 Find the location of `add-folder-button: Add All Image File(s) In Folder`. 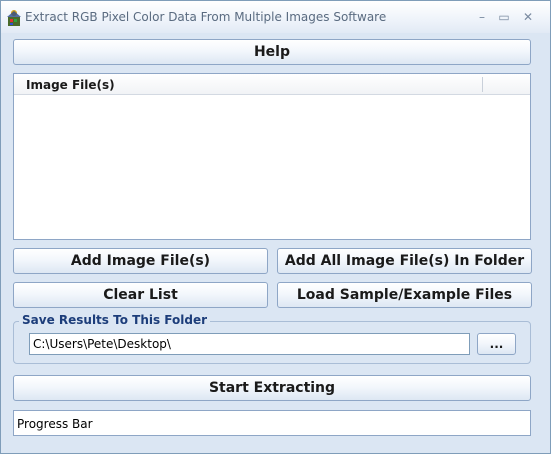

add-folder-button: Add All Image File(s) In Folder is located at coordinates (404, 261).